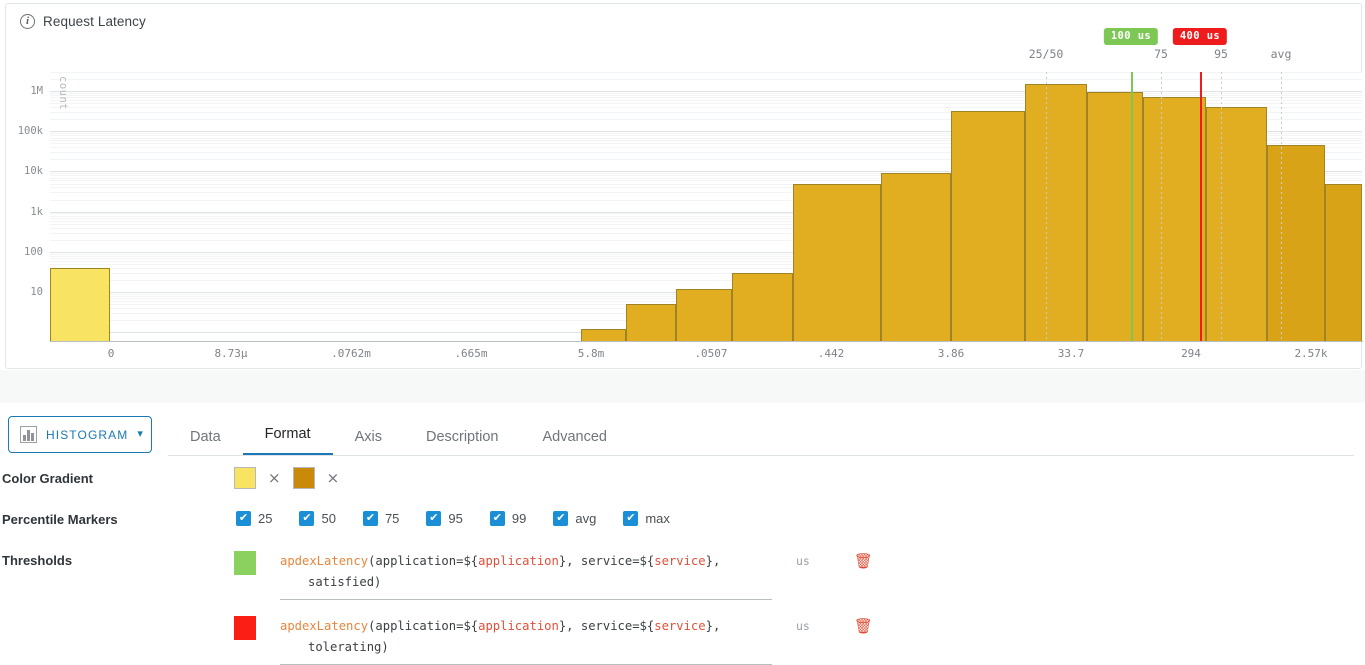  Describe the element at coordinates (30, 131) in the screenshot. I see `y-axis-tick: 100k` at that location.